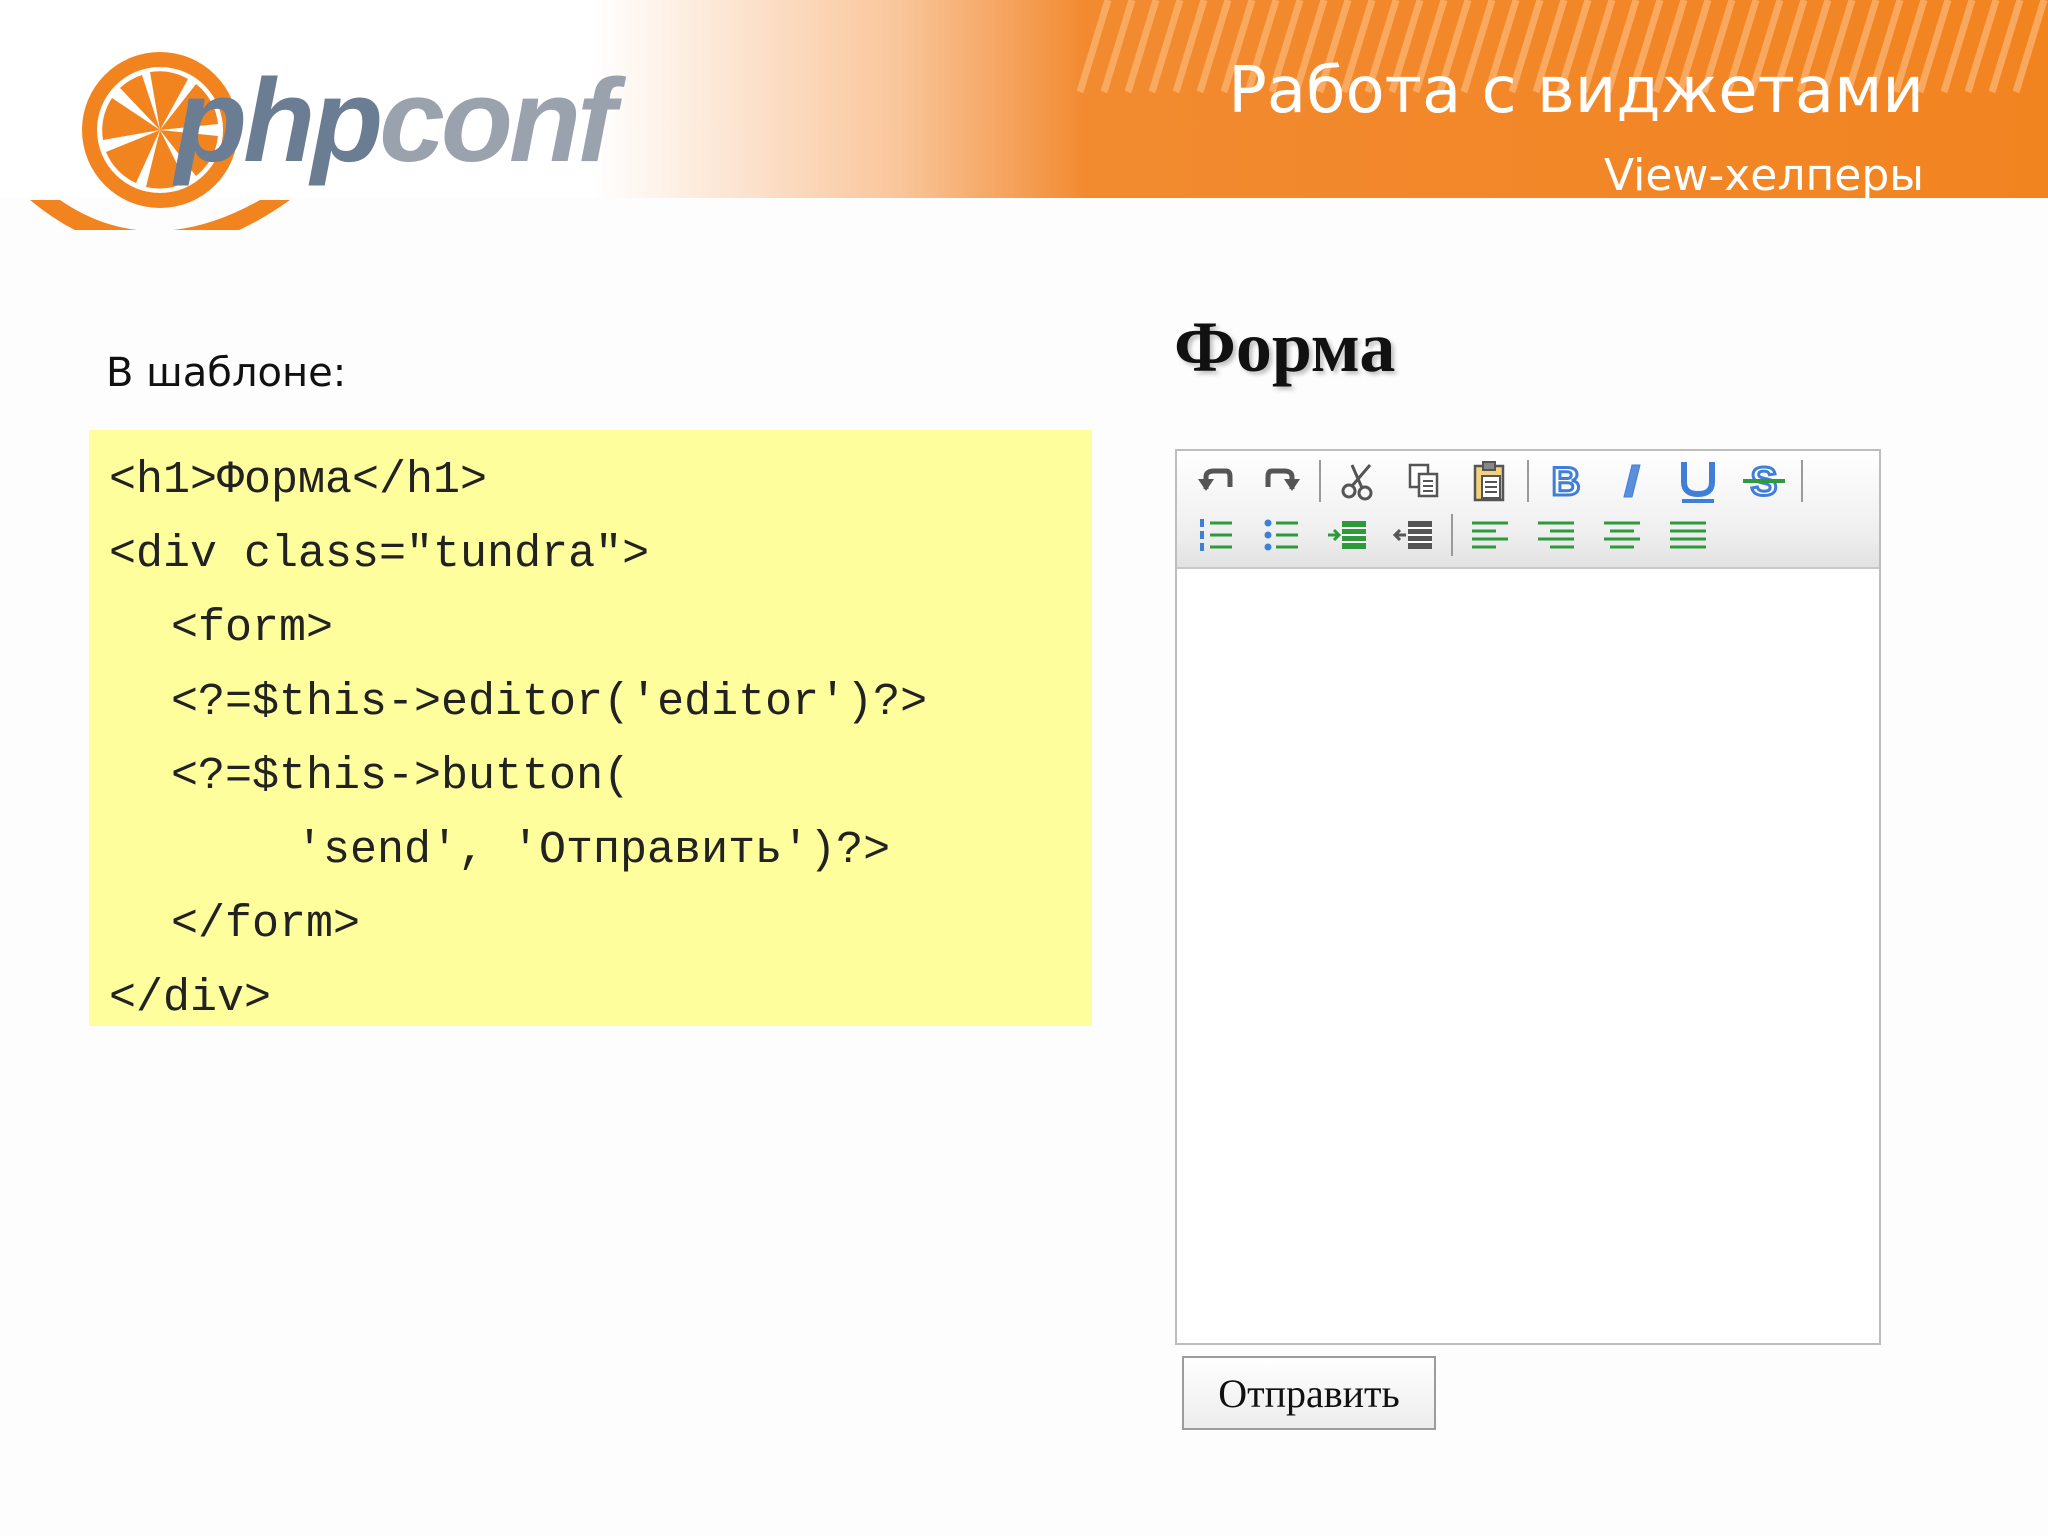 Image resolution: width=2048 pixels, height=1536 pixels. What do you see at coordinates (1216, 535) in the screenshot?
I see `ordered-list-icon` at bounding box center [1216, 535].